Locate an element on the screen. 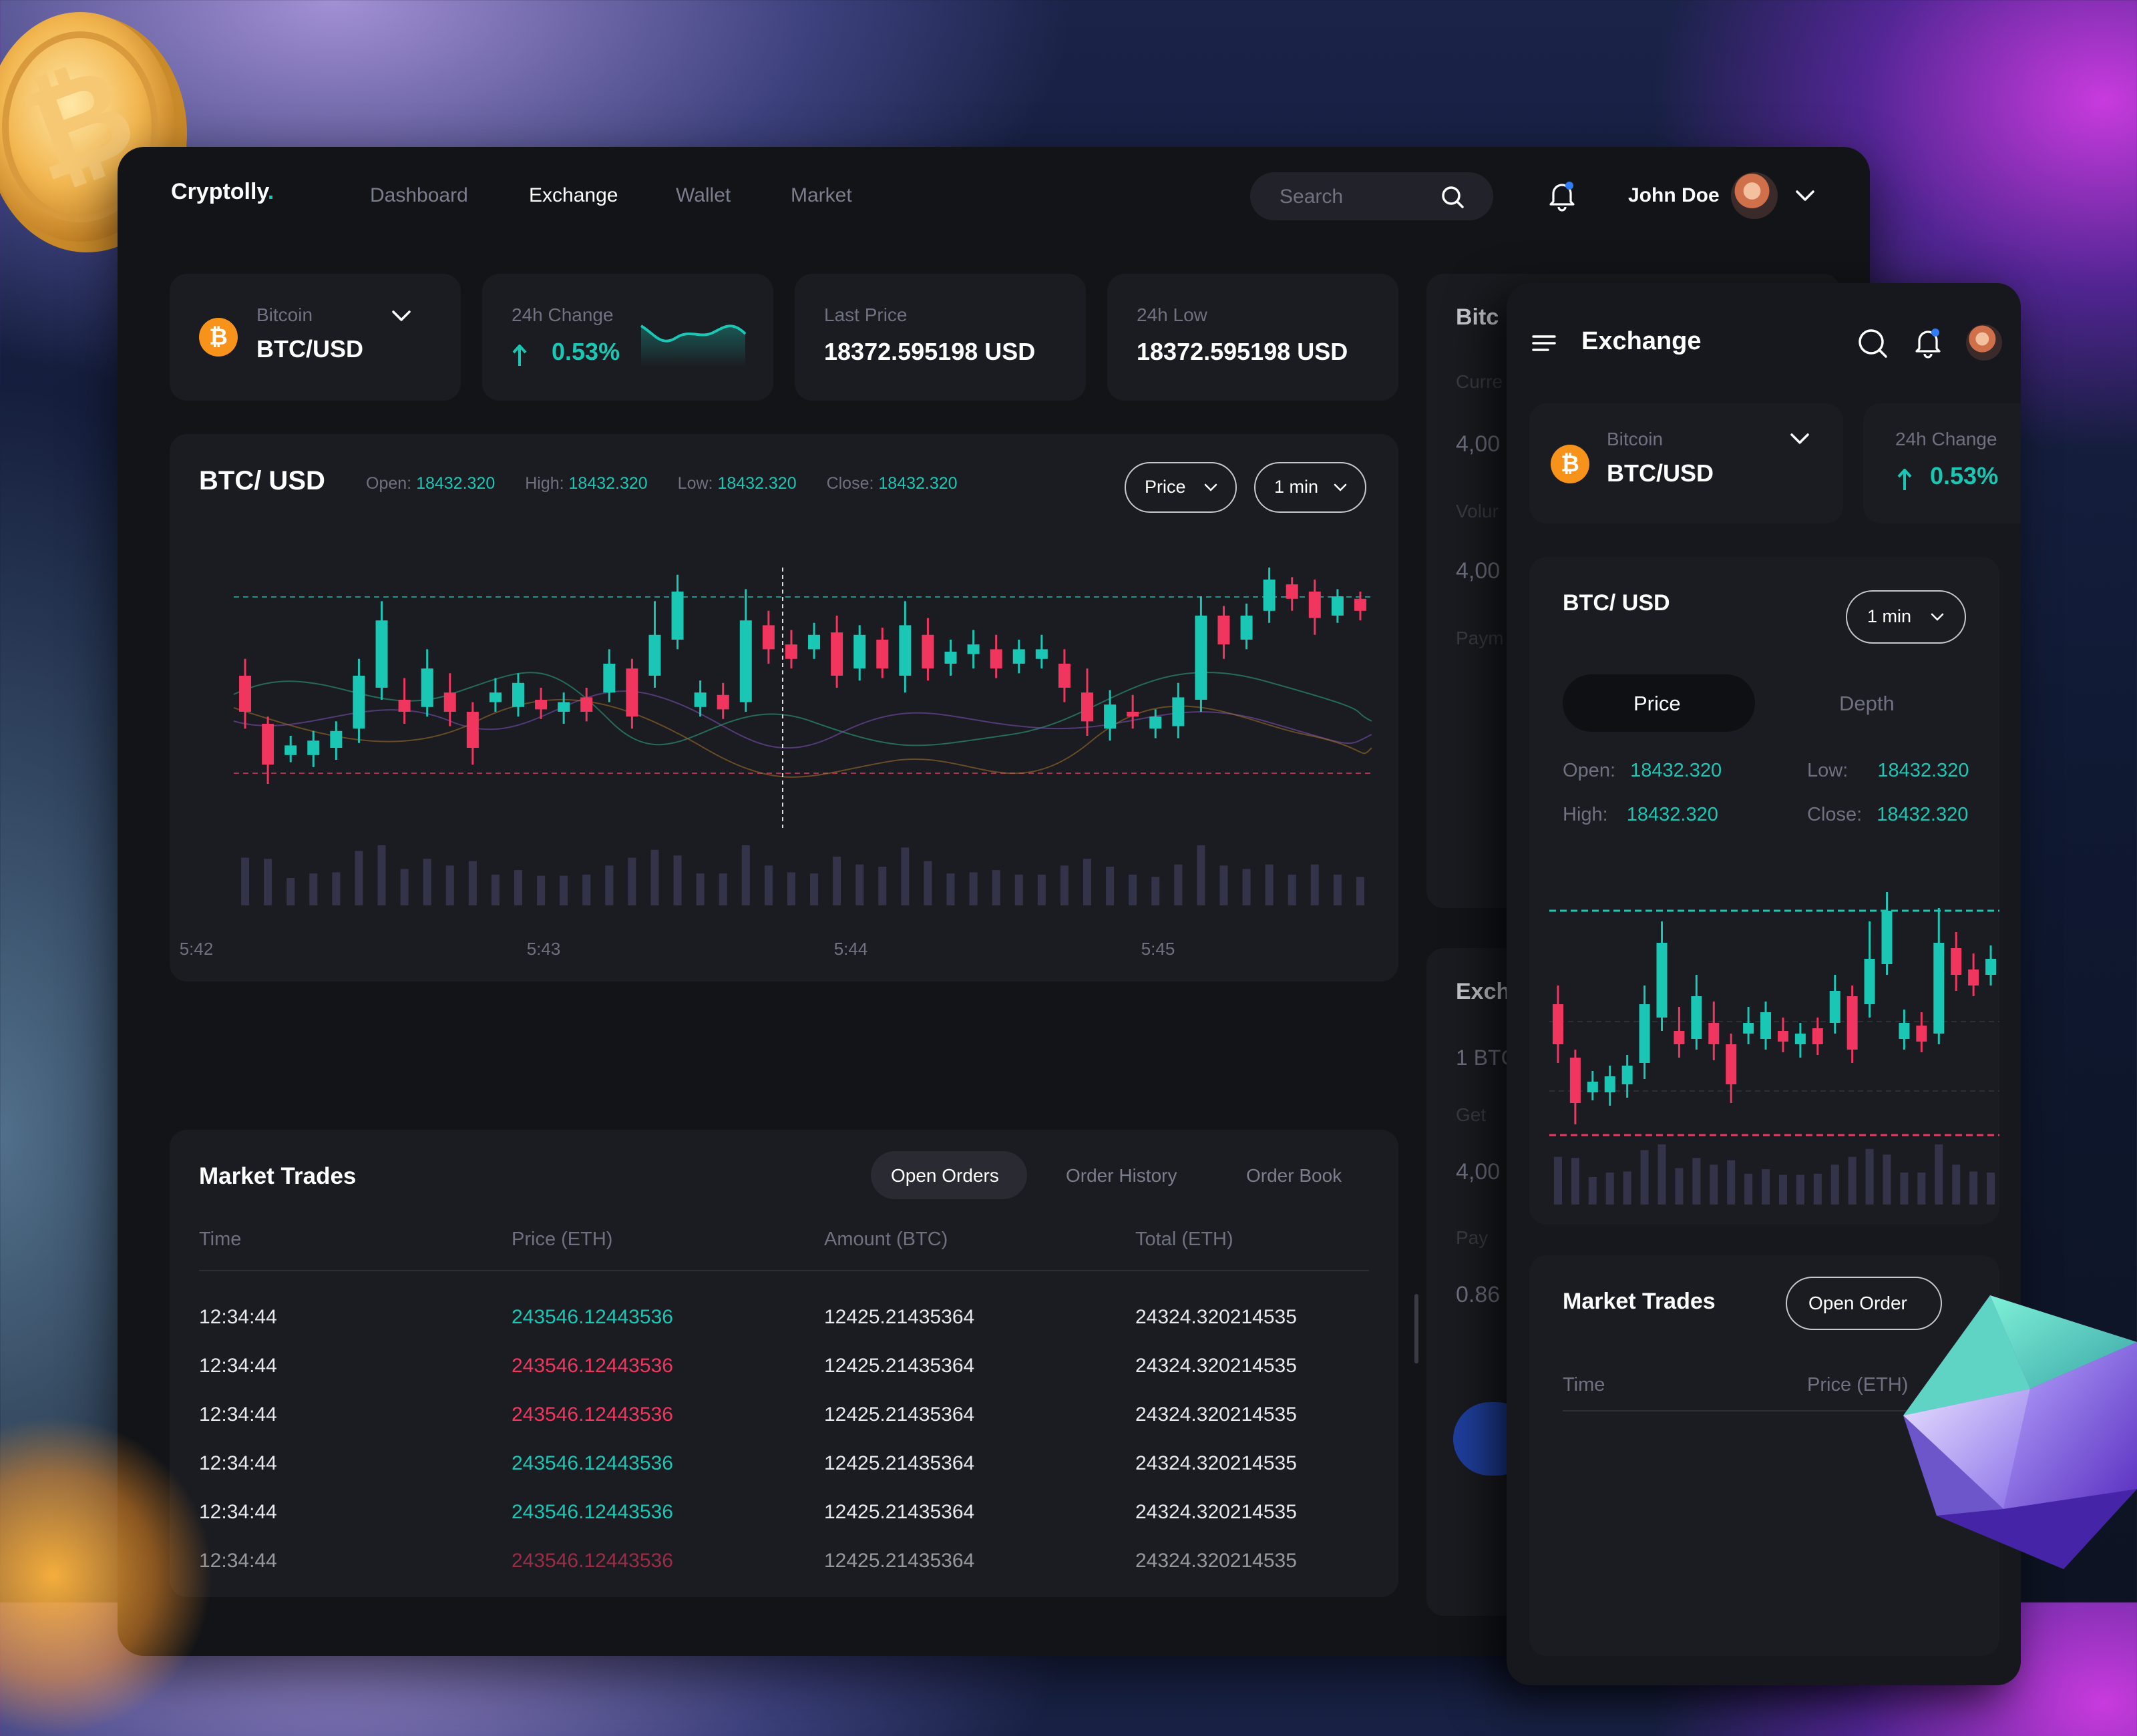 The width and height of the screenshot is (2137, 1736). column-header-amount: Amount (BTC) is located at coordinates (886, 1240).